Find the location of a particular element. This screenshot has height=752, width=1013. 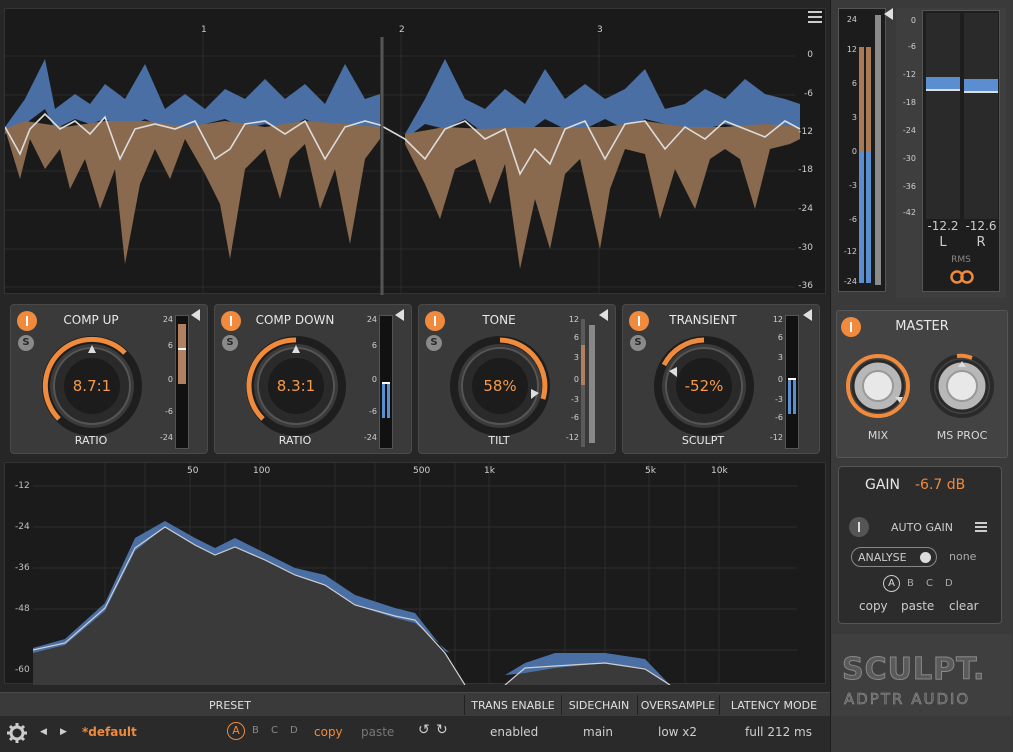

threshold-marker-icon is located at coordinates (888, 14).